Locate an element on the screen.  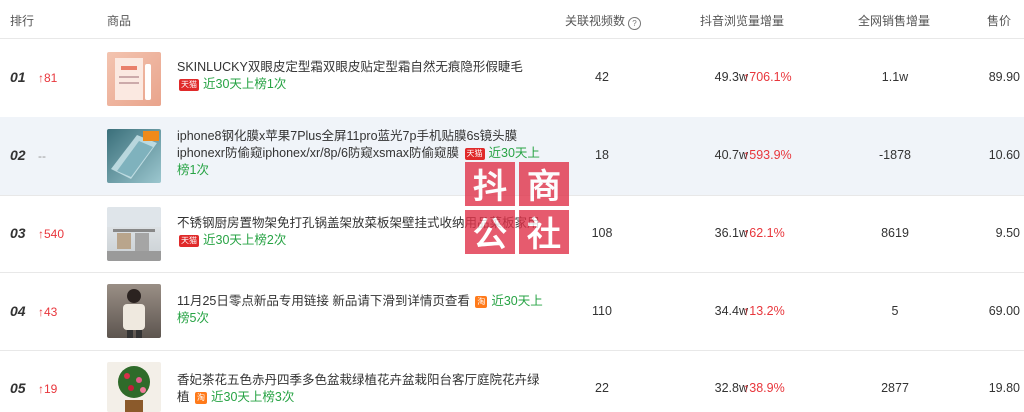
svg-text: 公 is located at coordinates (490, 235).